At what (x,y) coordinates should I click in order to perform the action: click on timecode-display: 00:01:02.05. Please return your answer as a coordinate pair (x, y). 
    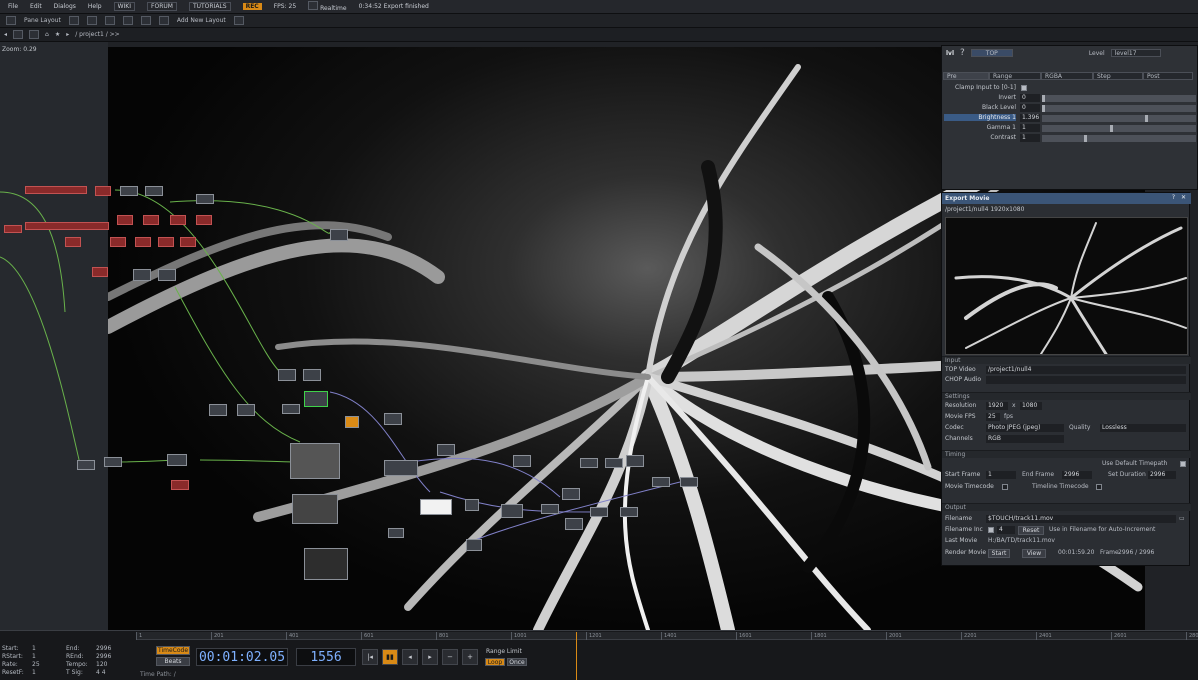
    Looking at the image, I should click on (242, 657).